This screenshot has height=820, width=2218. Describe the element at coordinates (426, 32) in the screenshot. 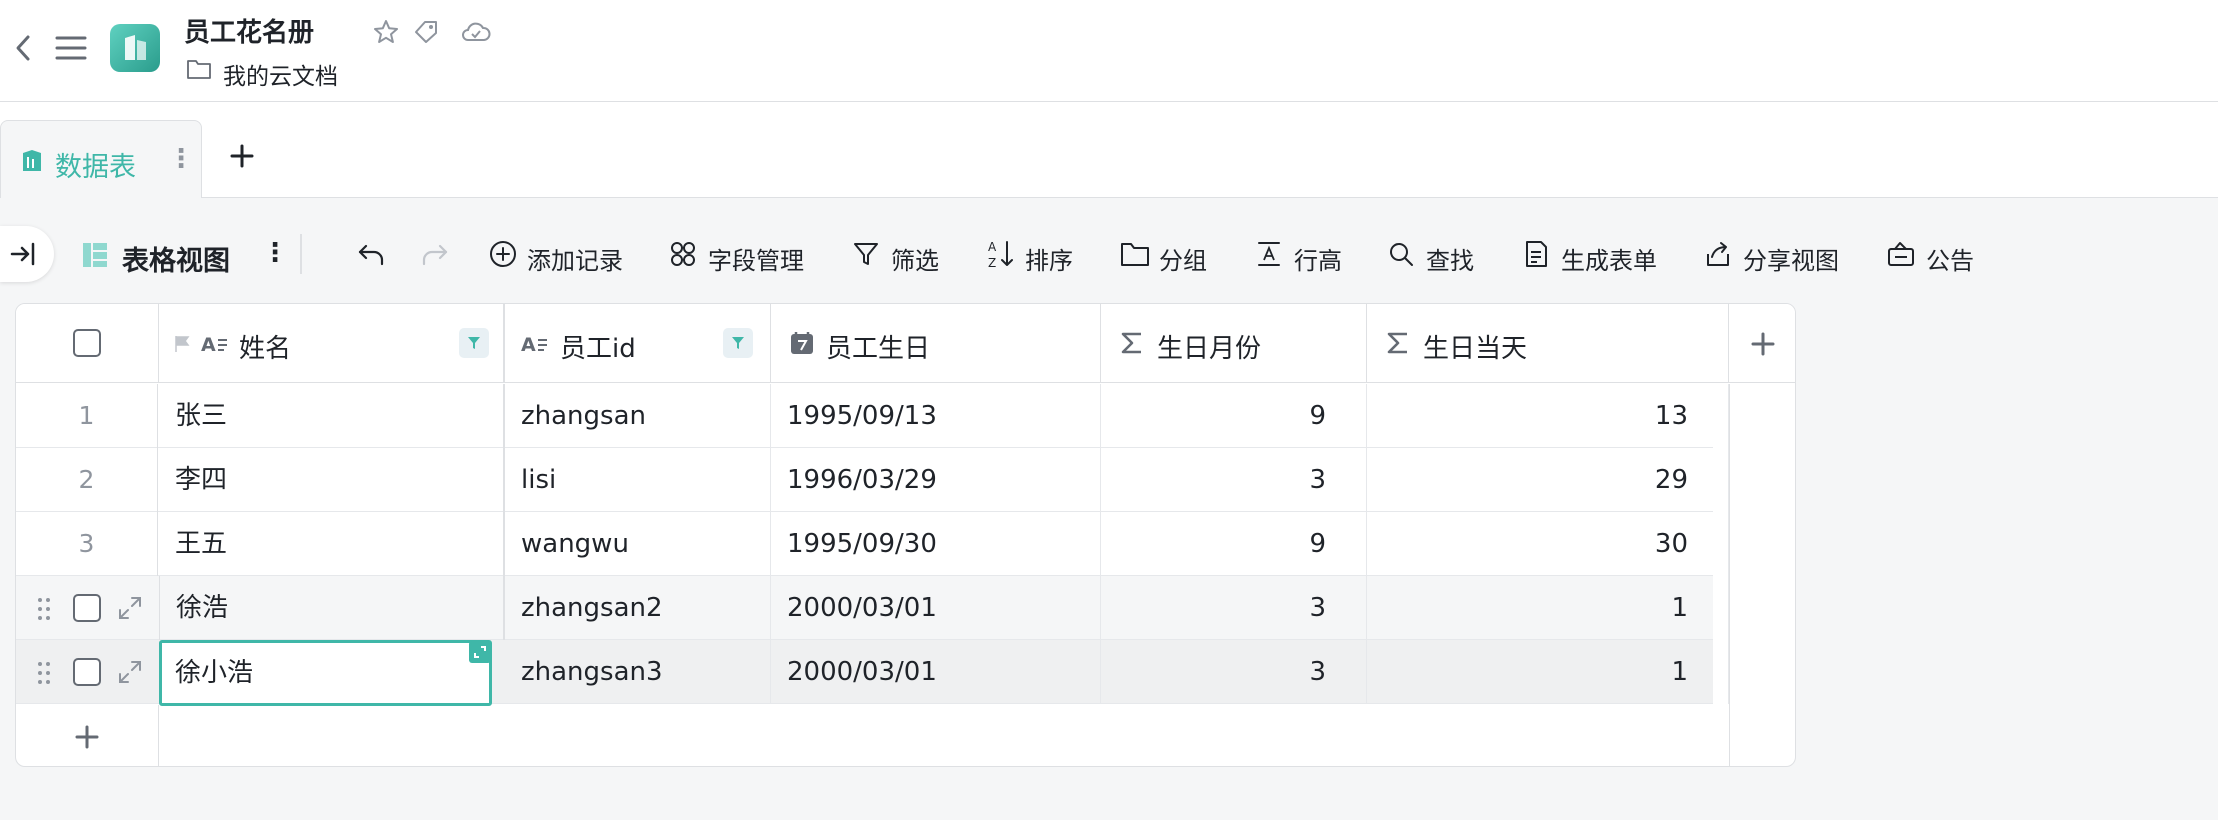

I see `tag-icon` at that location.